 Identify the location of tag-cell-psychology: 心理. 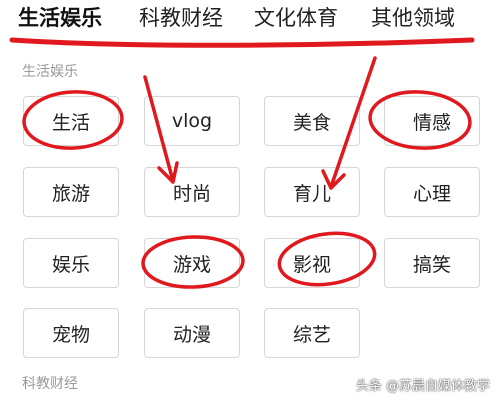
(432, 192).